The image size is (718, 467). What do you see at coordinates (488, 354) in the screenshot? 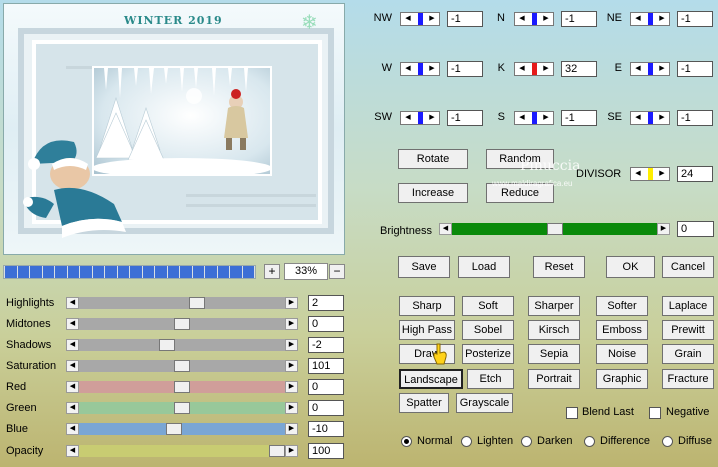
I see `preset-posterize-button: Posterize` at bounding box center [488, 354].